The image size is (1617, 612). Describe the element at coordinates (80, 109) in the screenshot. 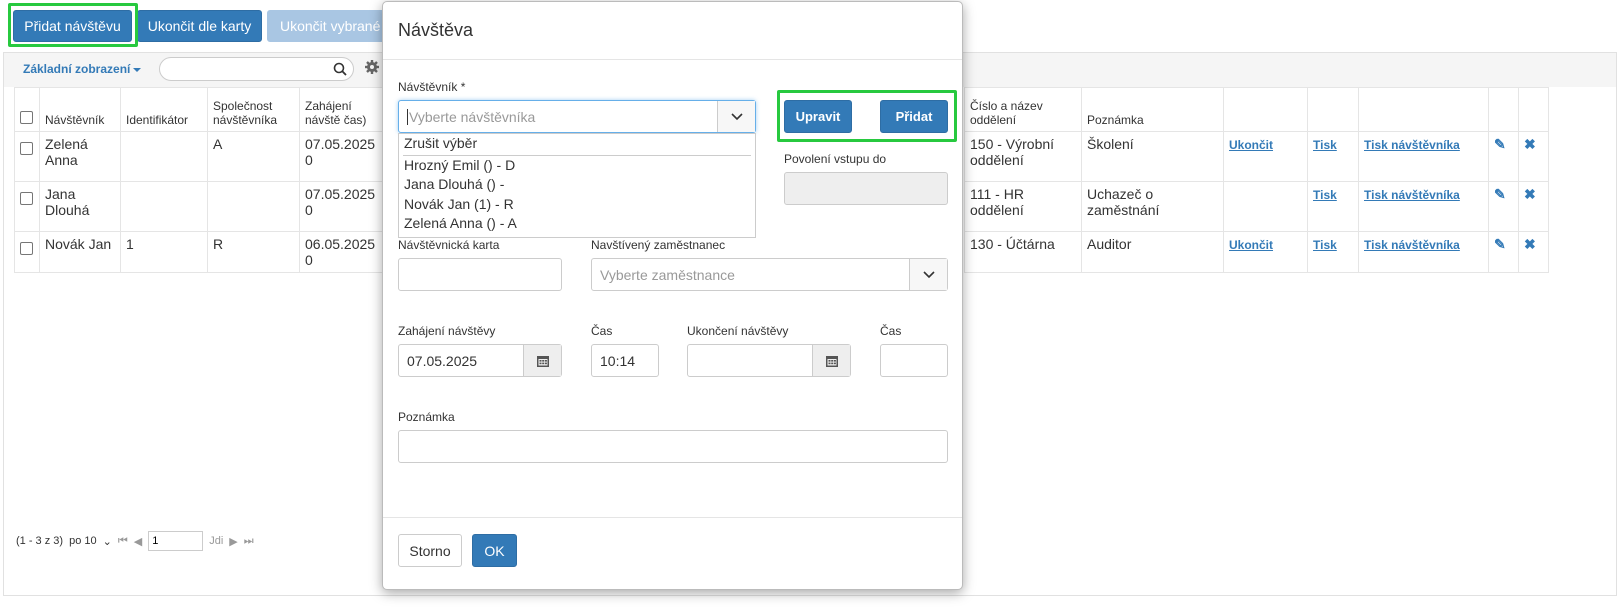

I see `col-visitor: Návštěvník` at that location.